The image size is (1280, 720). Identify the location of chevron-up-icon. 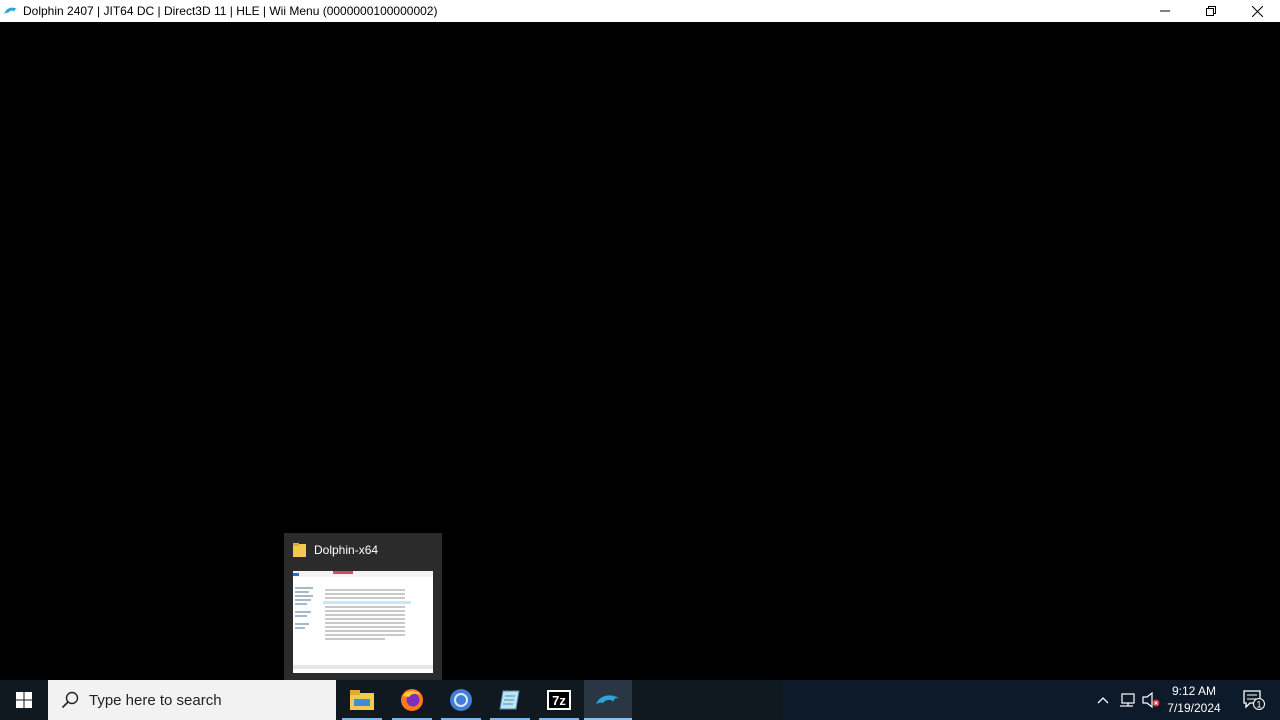
(1103, 700).